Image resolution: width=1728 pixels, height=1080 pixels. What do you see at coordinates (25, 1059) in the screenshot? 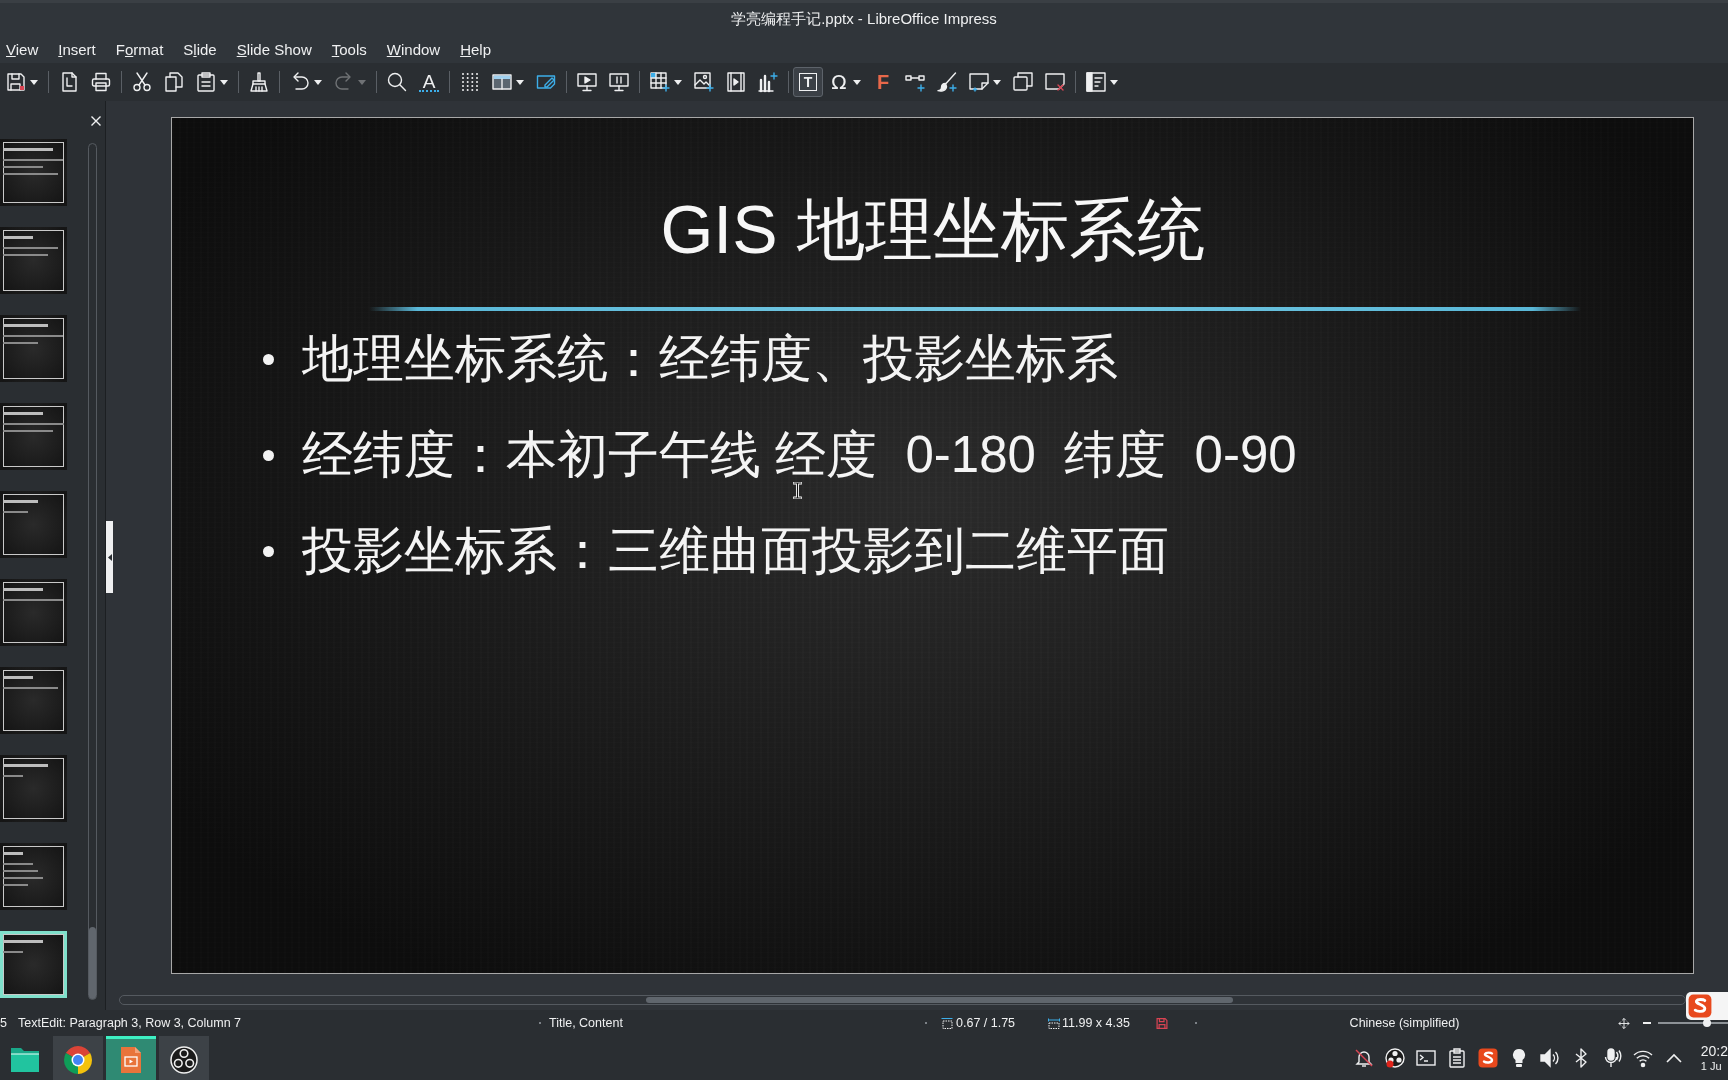
I see `folder-icon` at bounding box center [25, 1059].